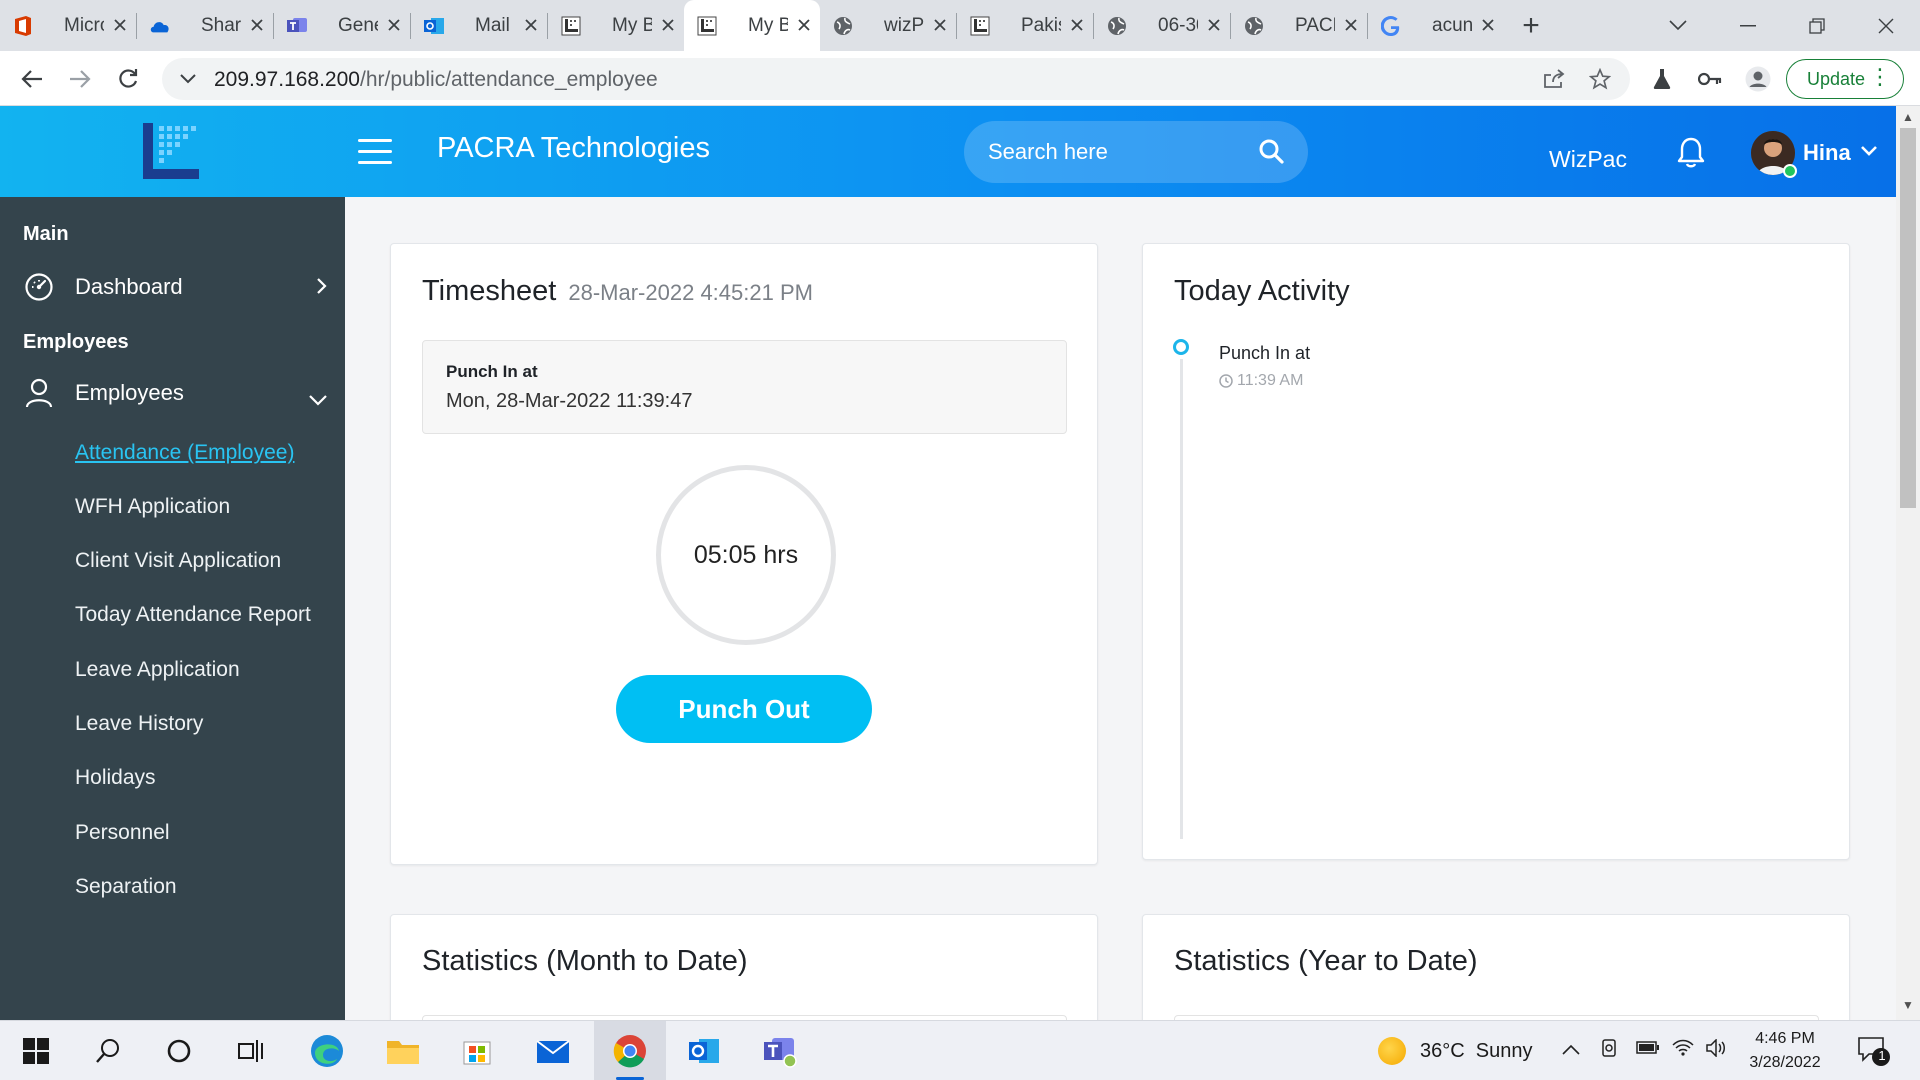 This screenshot has width=1920, height=1080. Describe the element at coordinates (32, 79) in the screenshot. I see `back-arrow-icon` at that location.